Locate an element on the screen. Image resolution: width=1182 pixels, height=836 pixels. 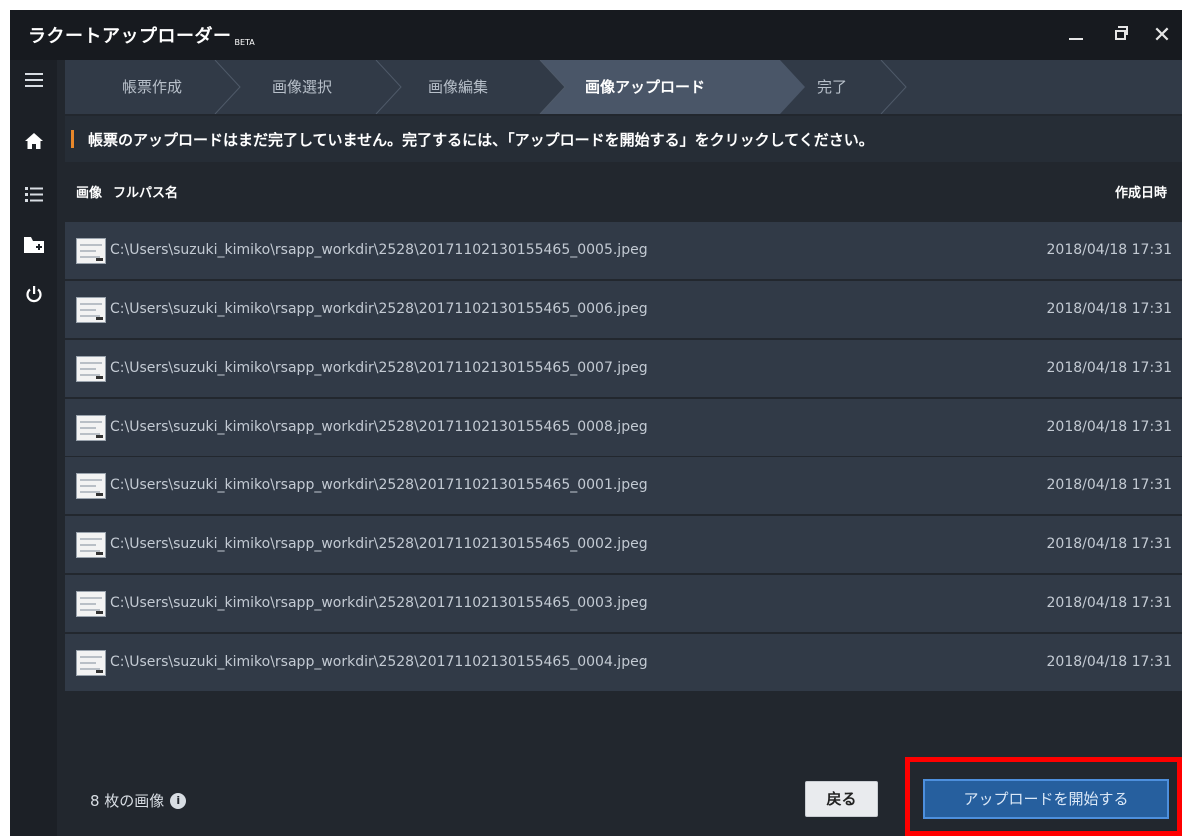
list-icon is located at coordinates (33, 194).